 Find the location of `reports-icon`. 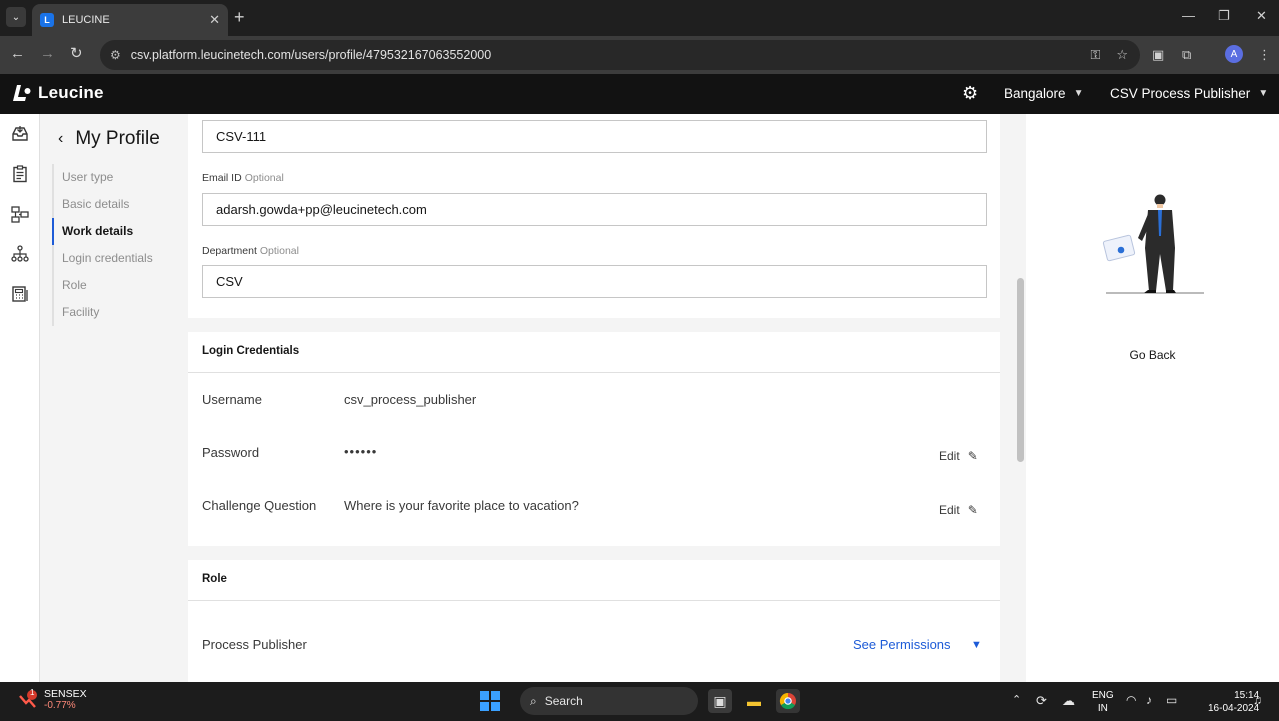

reports-icon is located at coordinates (20, 294).